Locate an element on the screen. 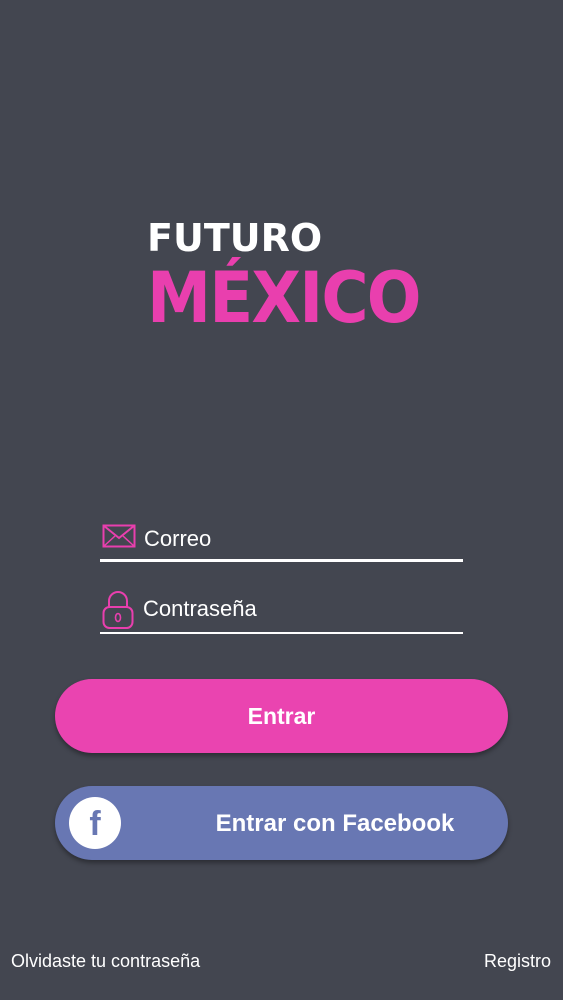  login-button: Entrar is located at coordinates (281, 716).